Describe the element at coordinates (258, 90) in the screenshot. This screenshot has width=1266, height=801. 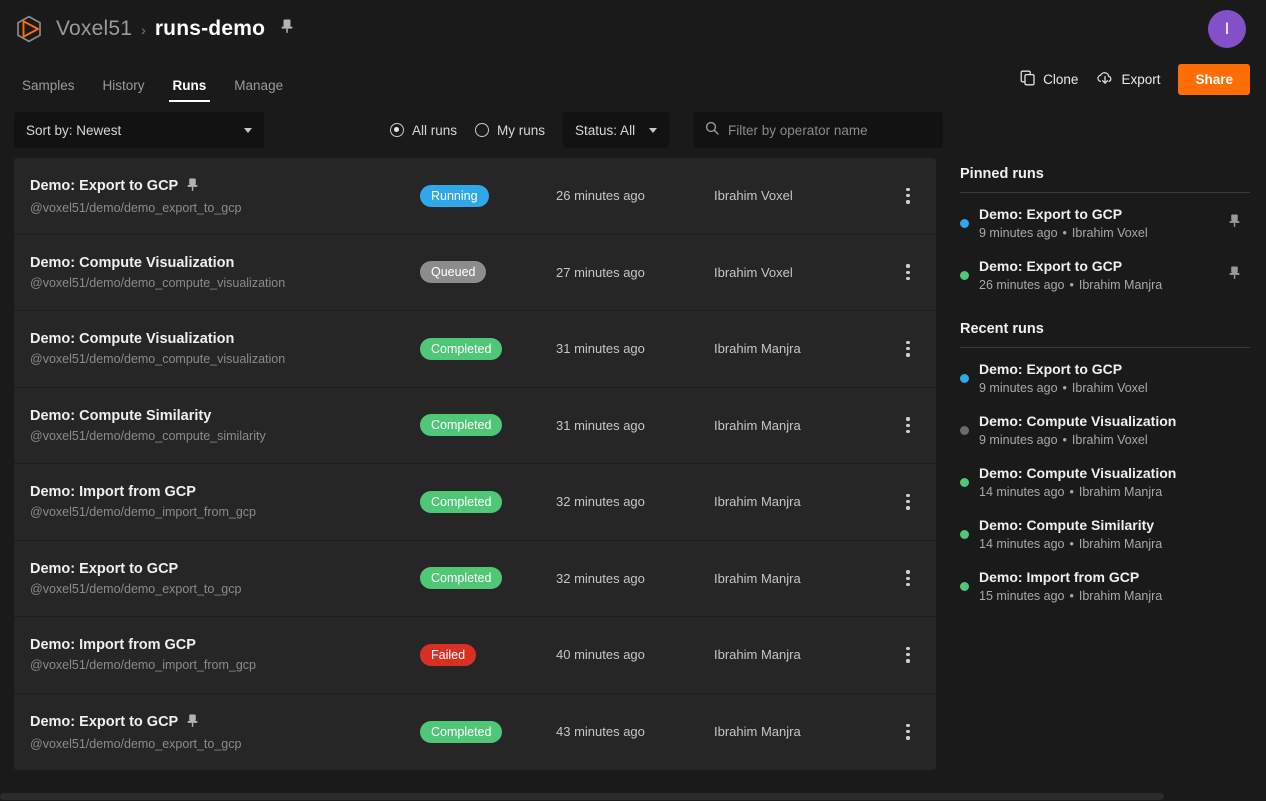
I see `tab-manage: Manage` at that location.